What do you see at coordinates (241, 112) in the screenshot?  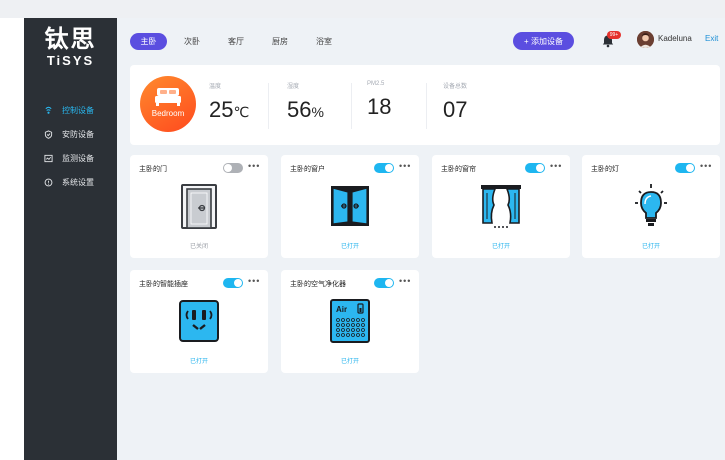 I see `temperature-unit: ℃` at bounding box center [241, 112].